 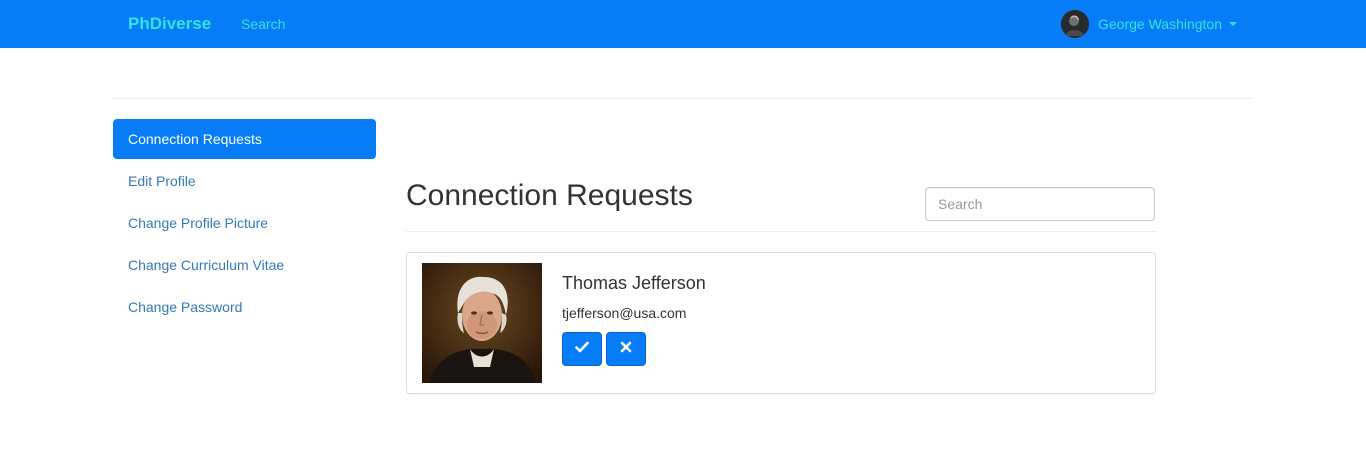 What do you see at coordinates (169, 24) in the screenshot?
I see `brand-link: PhDiverse` at bounding box center [169, 24].